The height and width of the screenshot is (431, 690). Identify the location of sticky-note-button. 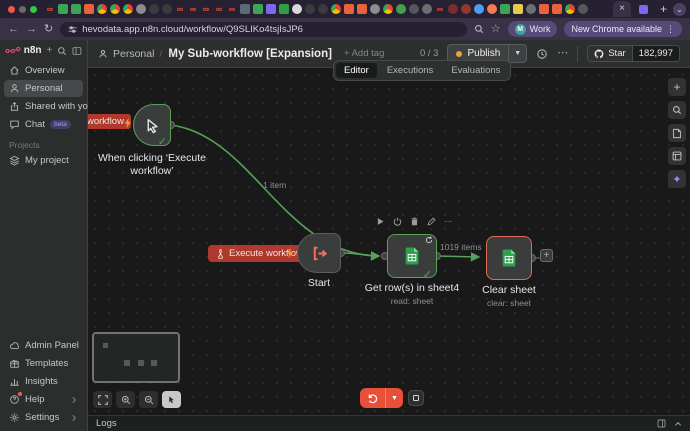
(677, 133).